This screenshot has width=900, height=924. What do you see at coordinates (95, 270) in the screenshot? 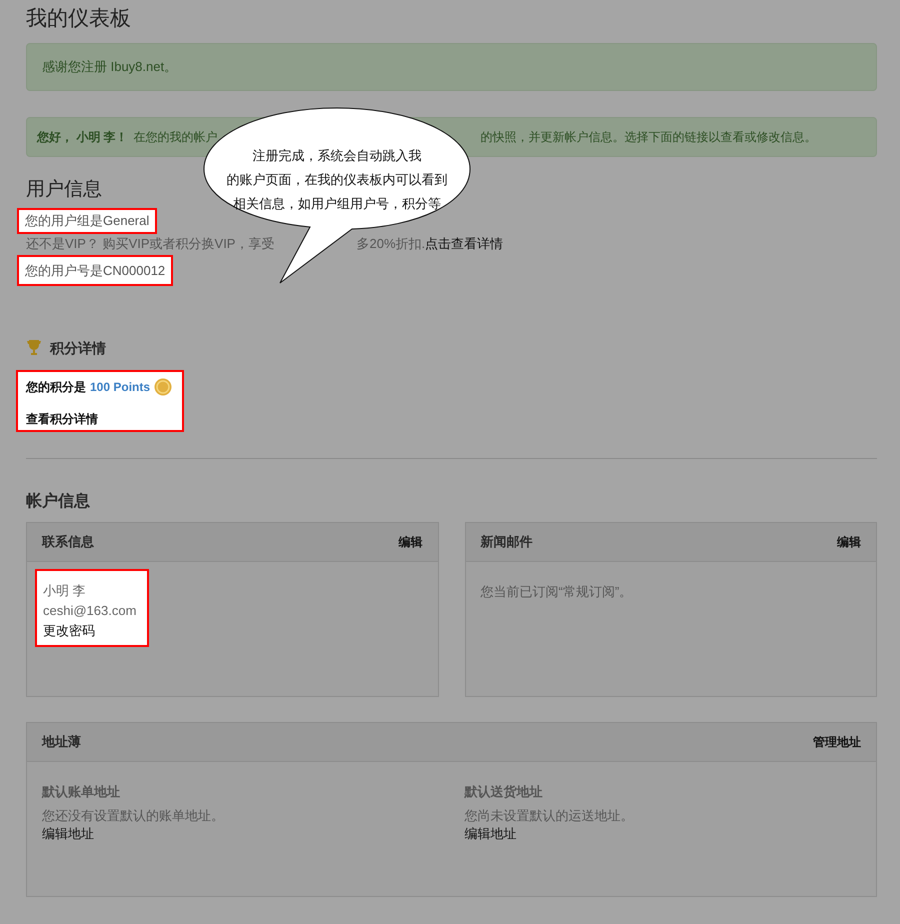
I see `user-number-text: 您的用户号是CN000012` at bounding box center [95, 270].